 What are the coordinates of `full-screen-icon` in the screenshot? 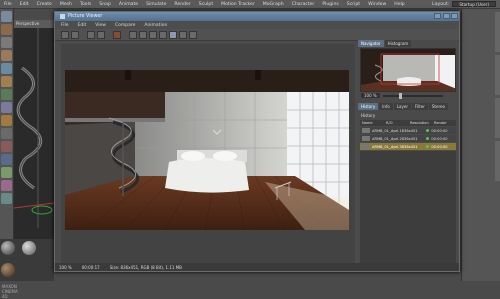 It's located at (193, 34).